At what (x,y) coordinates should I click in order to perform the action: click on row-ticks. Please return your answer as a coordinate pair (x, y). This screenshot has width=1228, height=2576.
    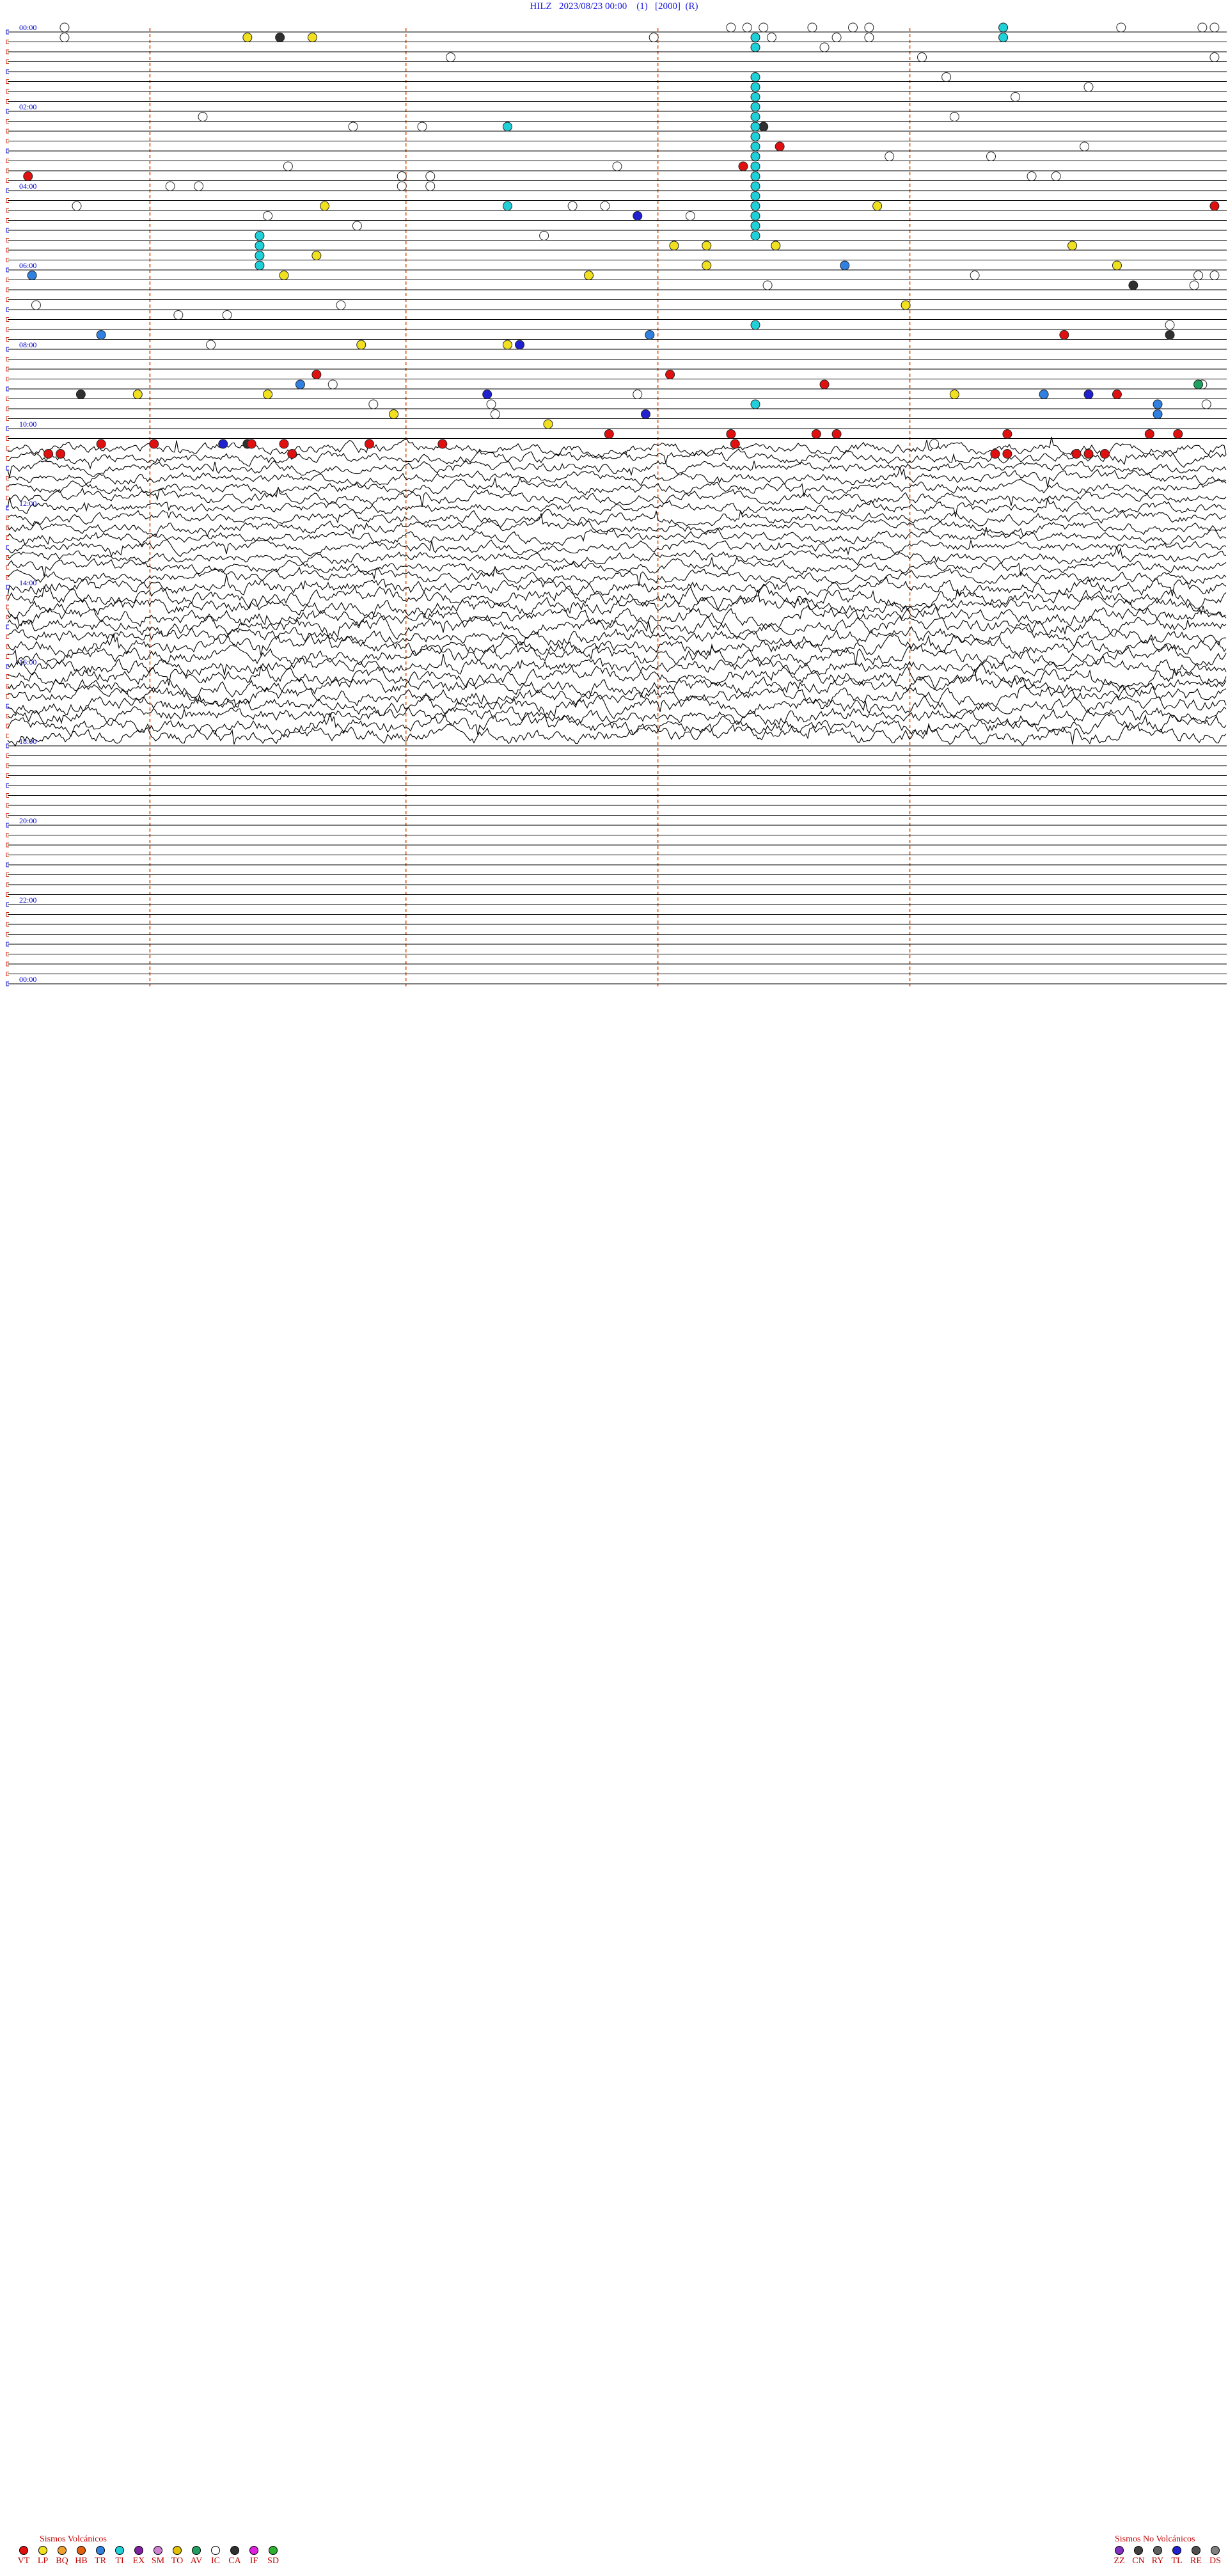
    Looking at the image, I should click on (7, 507).